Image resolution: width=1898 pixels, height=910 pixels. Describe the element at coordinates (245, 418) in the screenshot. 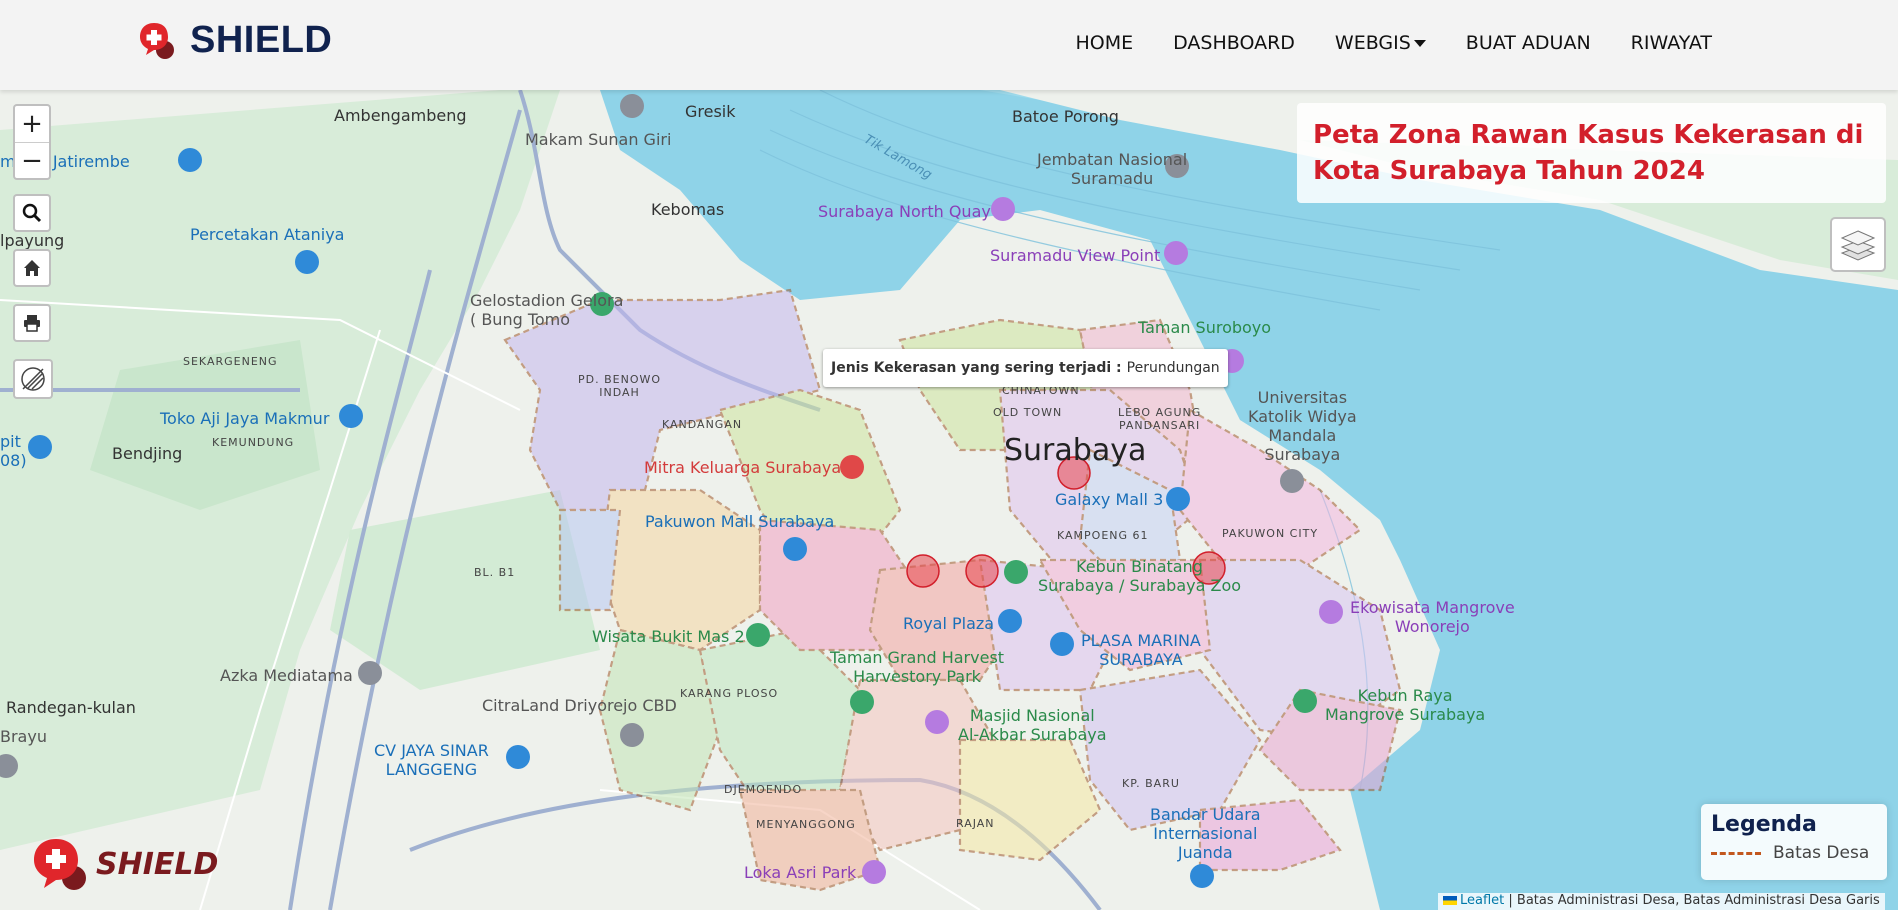

I see `map-label: Toko Aji Jaya Makmur` at that location.